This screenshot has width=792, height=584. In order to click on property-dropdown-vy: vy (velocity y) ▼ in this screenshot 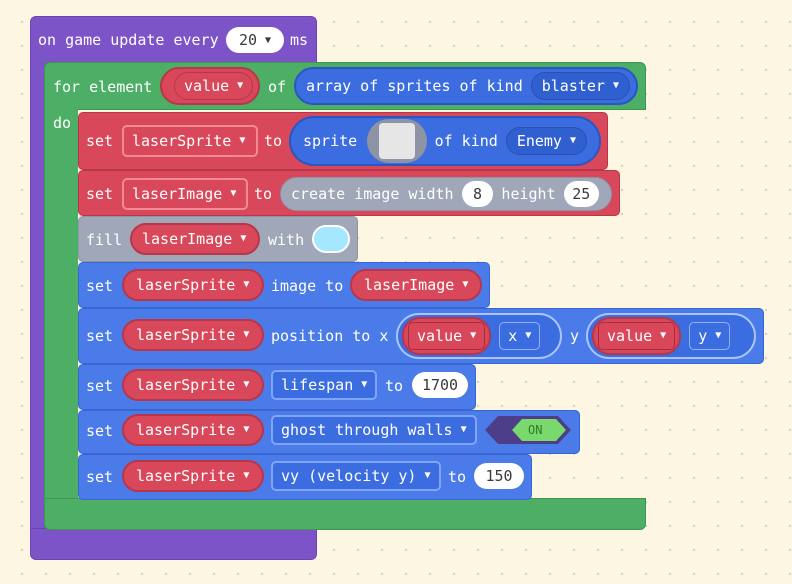, I will do `click(356, 476)`.